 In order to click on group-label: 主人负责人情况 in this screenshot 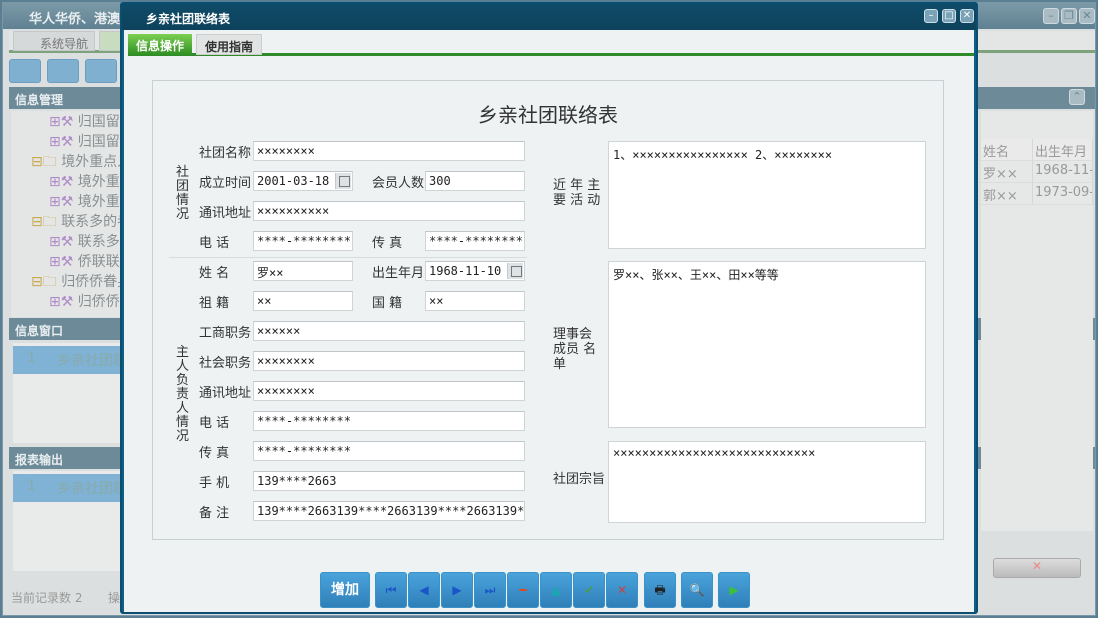, I will do `click(183, 394)`.